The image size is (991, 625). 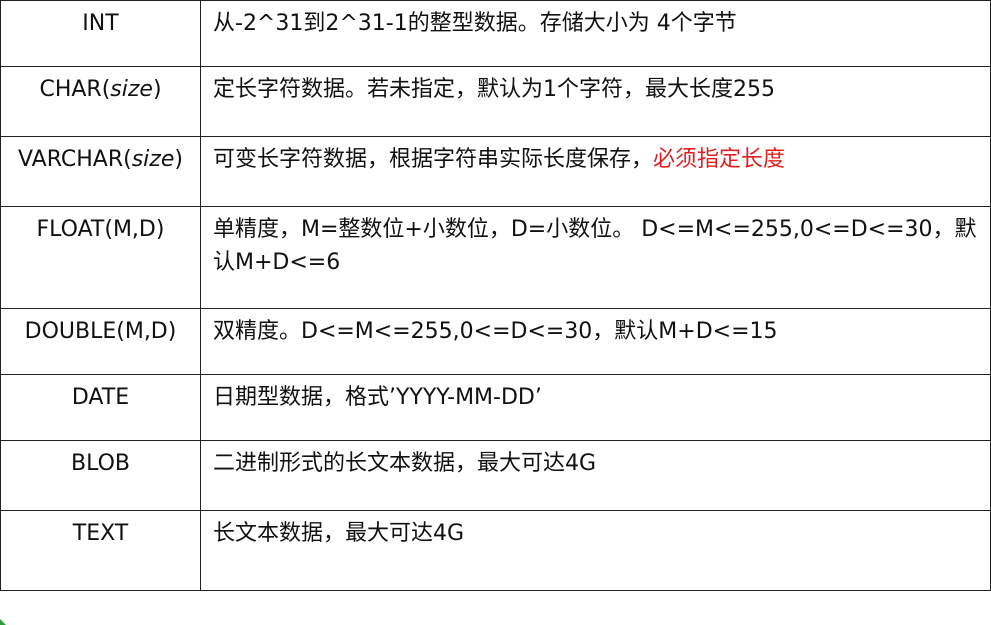 I want to click on type-name: INT, so click(x=100, y=23).